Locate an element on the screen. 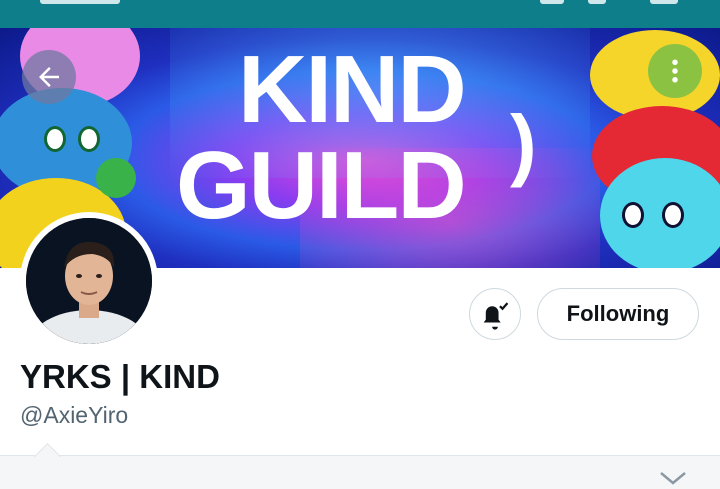  avatar-portrait is located at coordinates (89, 281).